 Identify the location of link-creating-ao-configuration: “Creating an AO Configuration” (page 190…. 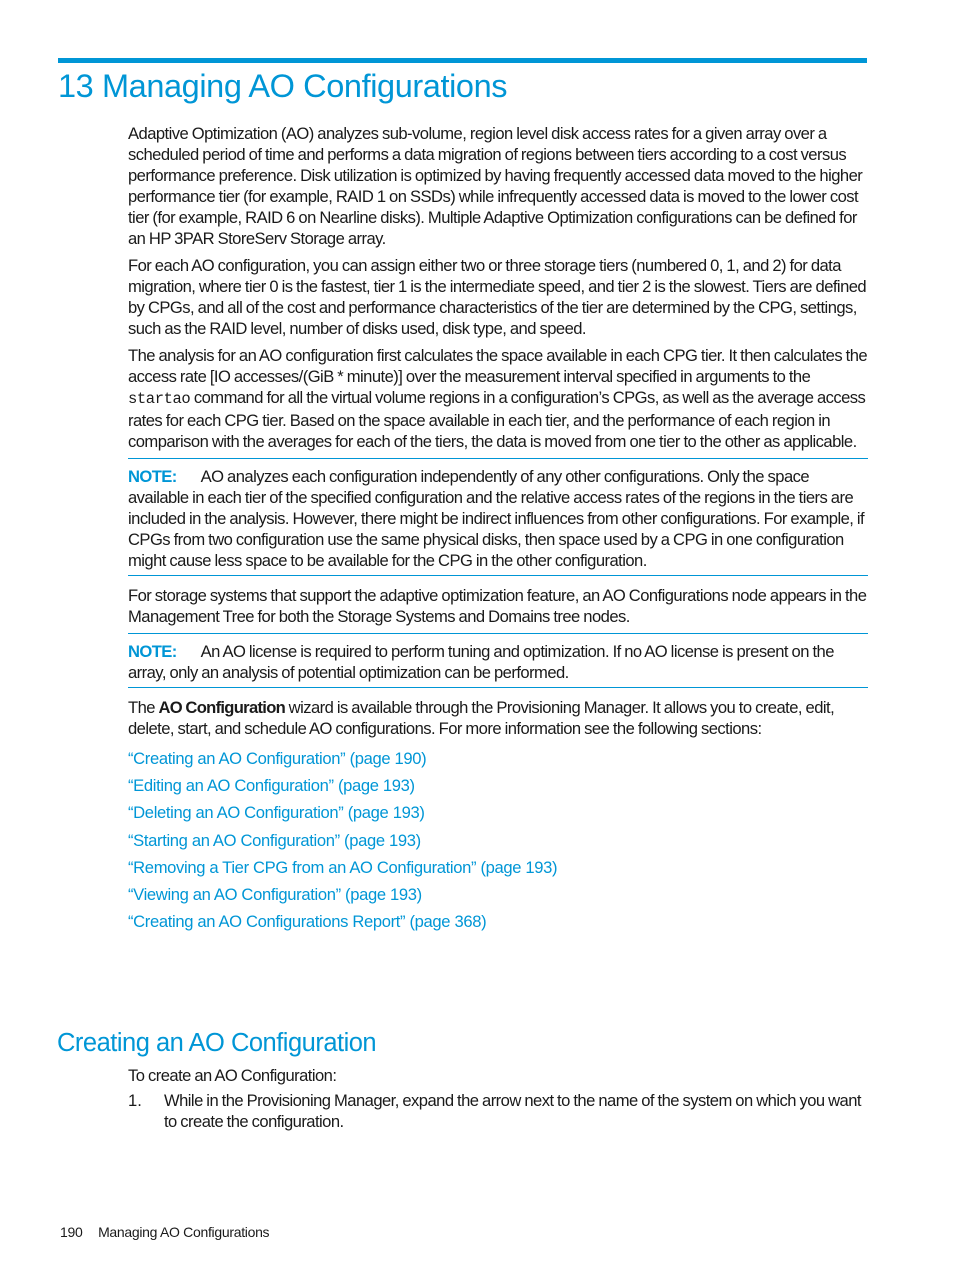
(498, 758).